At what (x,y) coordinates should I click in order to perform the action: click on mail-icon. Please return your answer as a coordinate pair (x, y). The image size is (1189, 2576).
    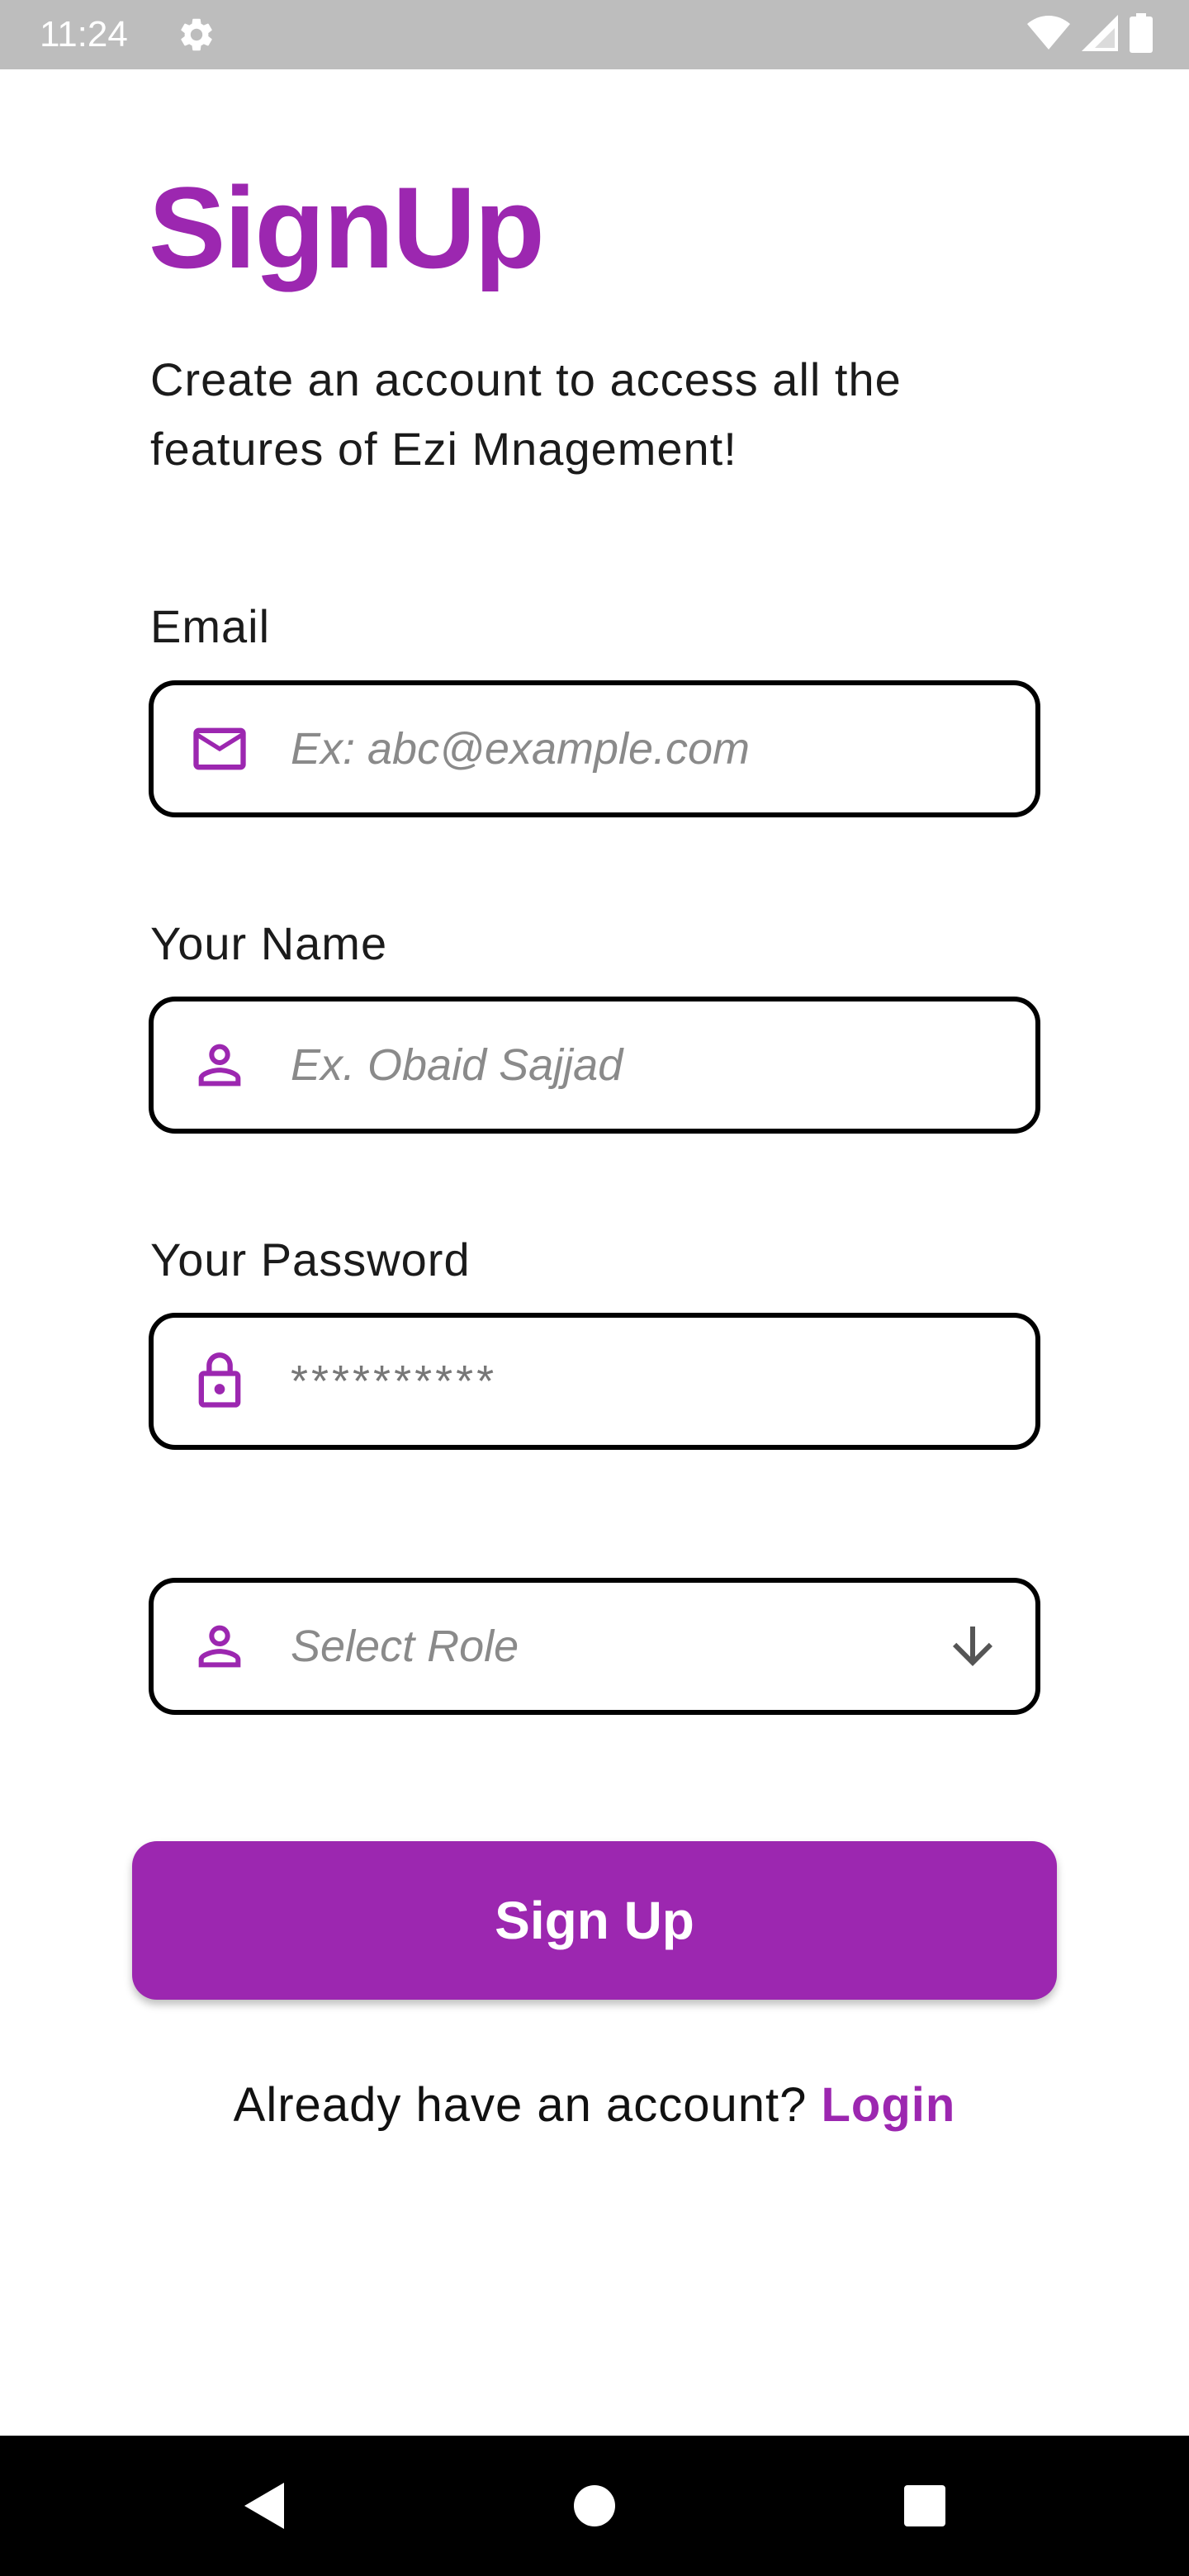
    Looking at the image, I should click on (220, 749).